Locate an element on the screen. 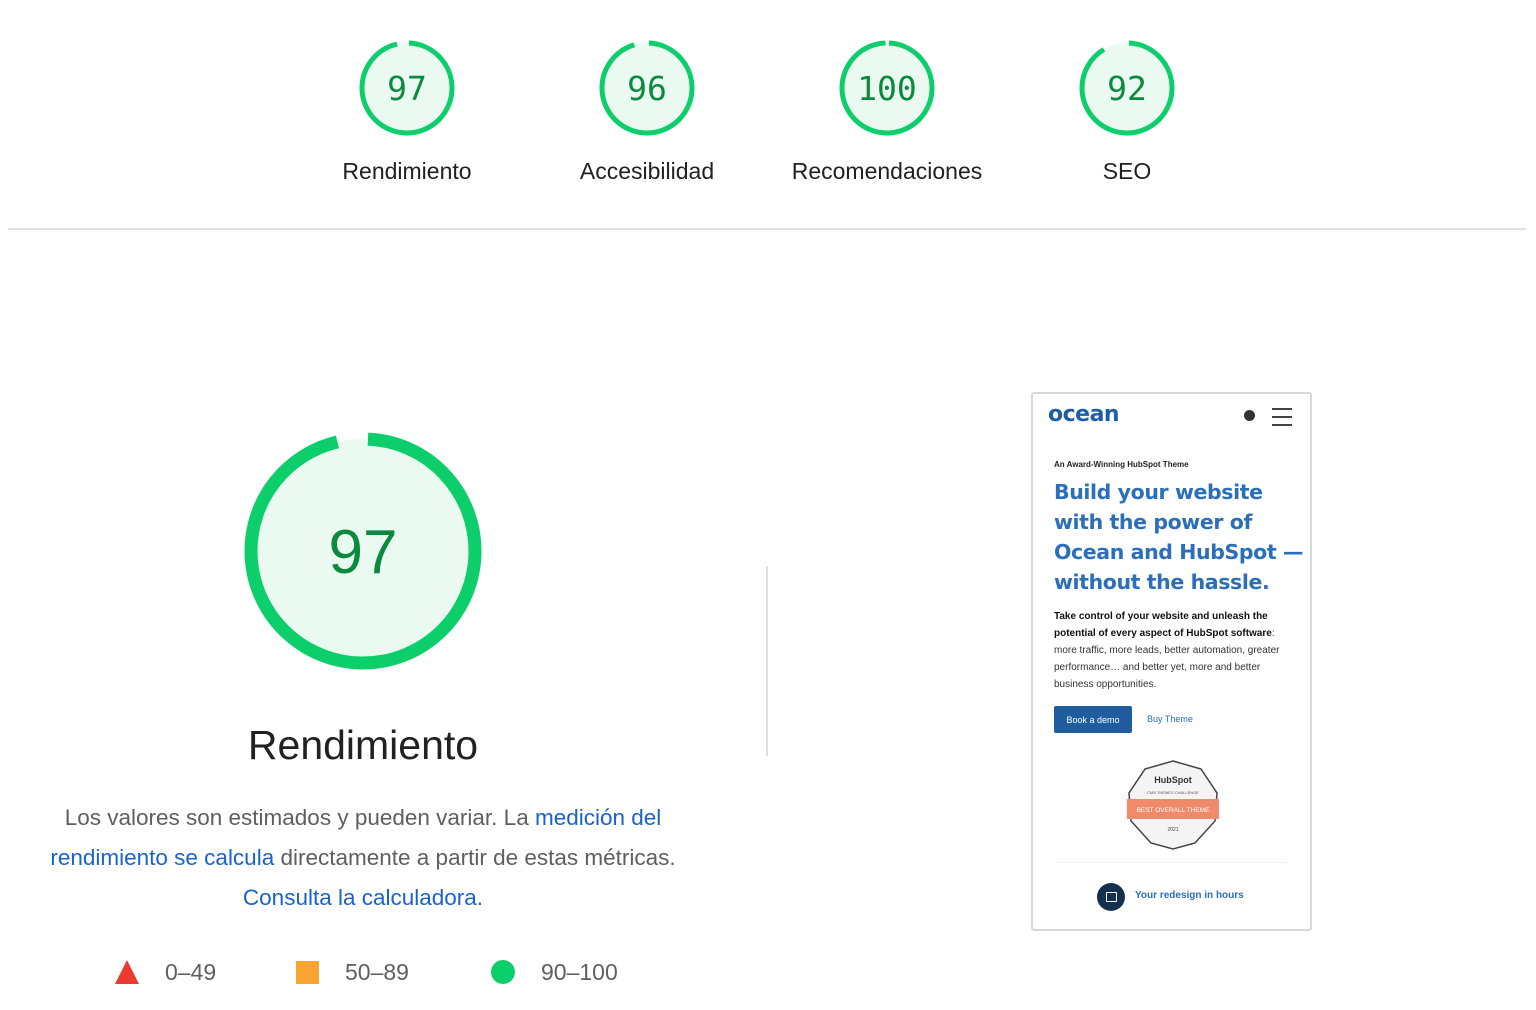  legend-fail: 0–49 is located at coordinates (165, 972).